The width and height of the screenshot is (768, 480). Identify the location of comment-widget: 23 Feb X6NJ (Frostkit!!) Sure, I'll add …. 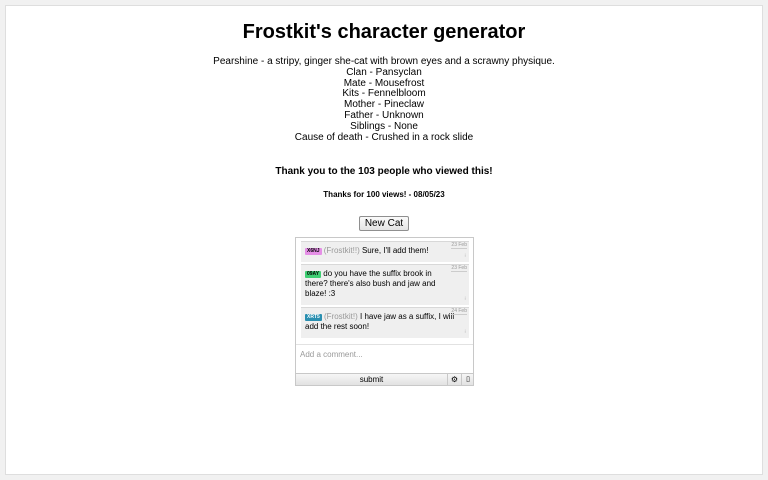
(384, 311).